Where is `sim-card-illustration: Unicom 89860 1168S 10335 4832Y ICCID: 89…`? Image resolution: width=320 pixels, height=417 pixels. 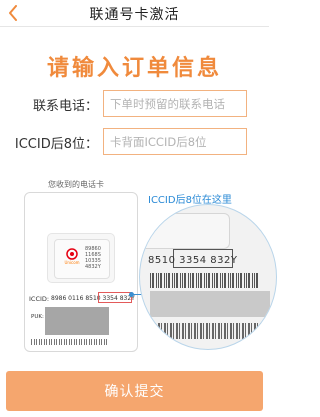 sim-card-illustration: Unicom 89860 1168S 10335 4832Y ICCID: 89… is located at coordinates (81, 272).